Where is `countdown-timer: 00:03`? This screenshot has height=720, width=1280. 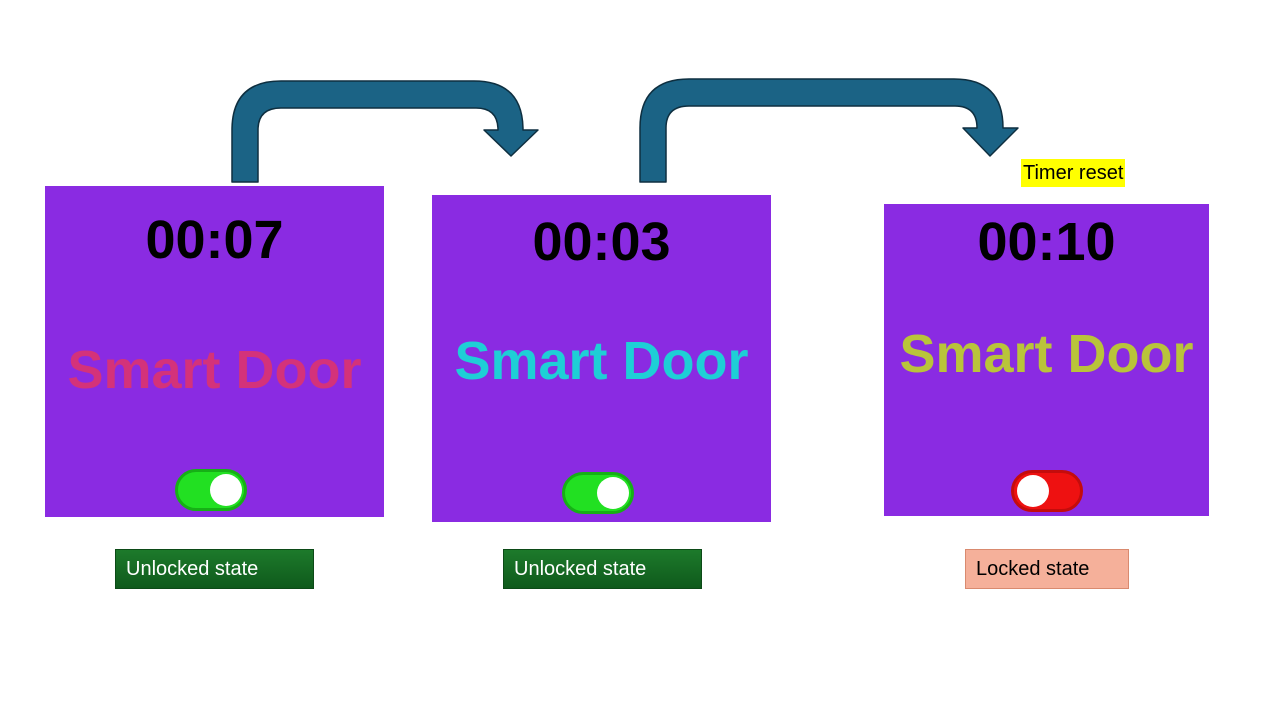 countdown-timer: 00:03 is located at coordinates (601, 242).